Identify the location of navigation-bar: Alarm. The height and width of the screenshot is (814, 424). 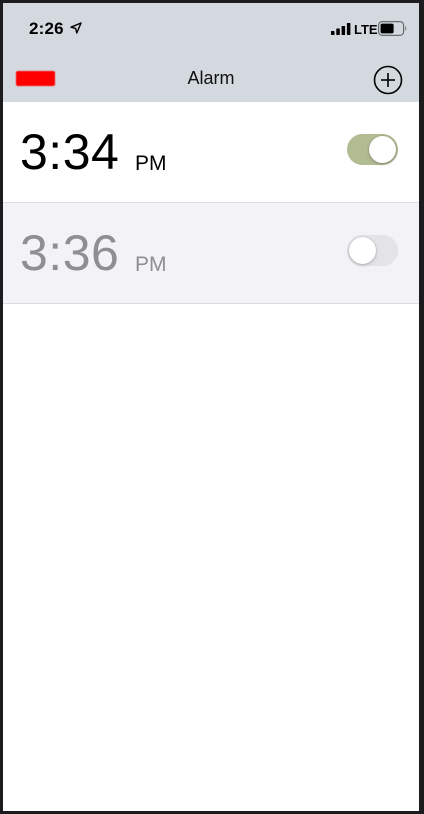
(211, 78).